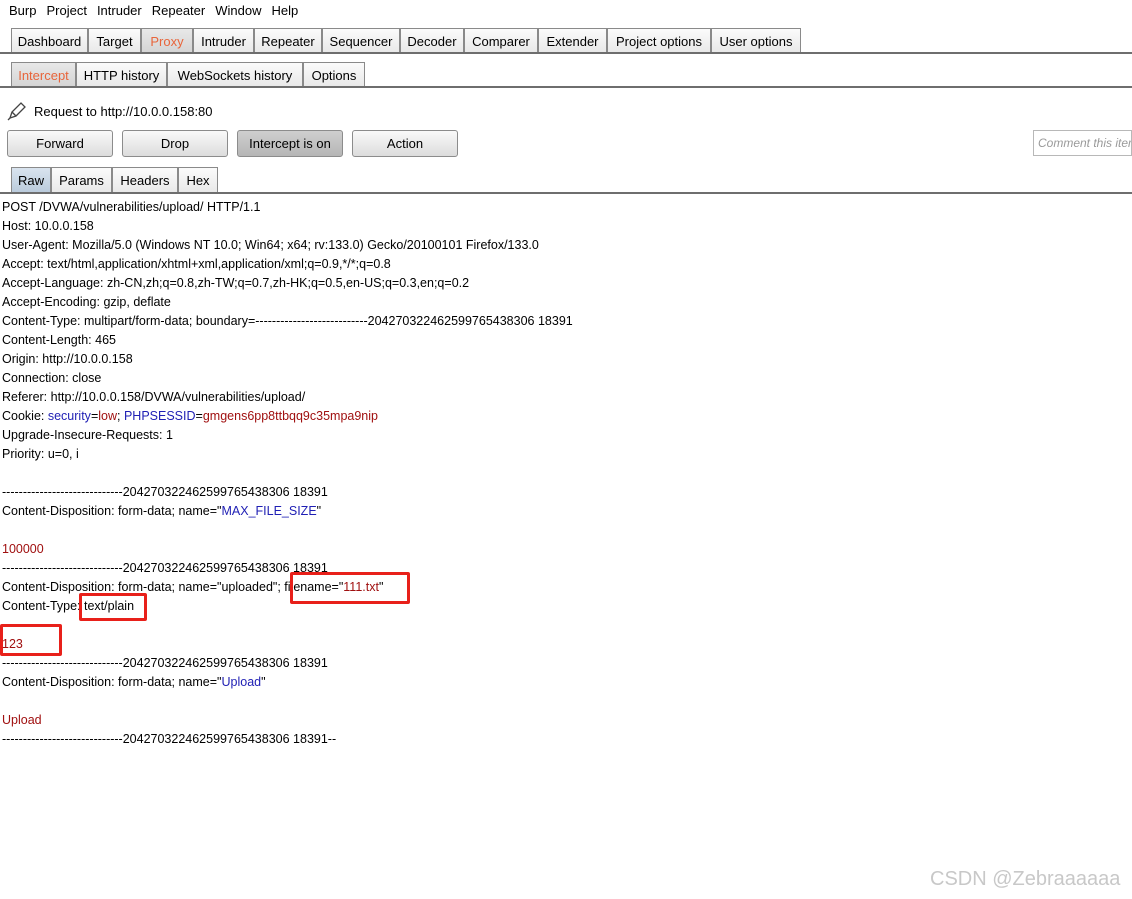  What do you see at coordinates (432, 40) in the screenshot?
I see `tab-decoder: Decoder` at bounding box center [432, 40].